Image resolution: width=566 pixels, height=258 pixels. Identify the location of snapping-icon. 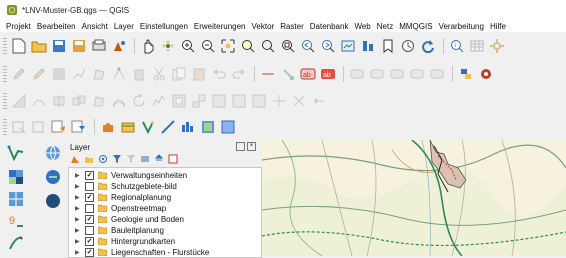
(288, 74).